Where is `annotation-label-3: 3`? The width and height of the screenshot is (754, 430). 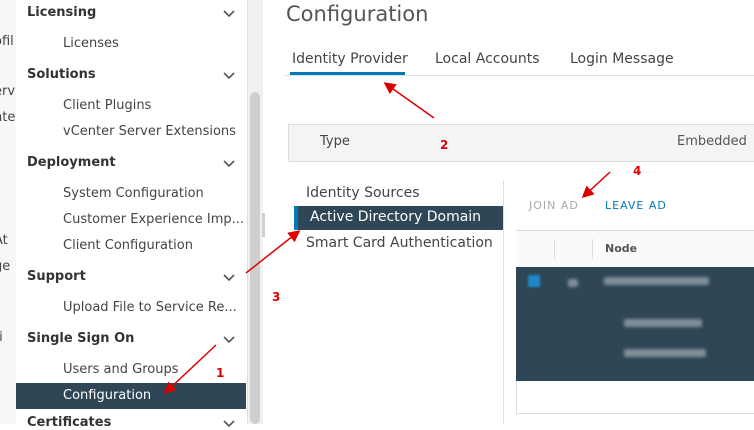
annotation-label-3: 3 is located at coordinates (276, 297).